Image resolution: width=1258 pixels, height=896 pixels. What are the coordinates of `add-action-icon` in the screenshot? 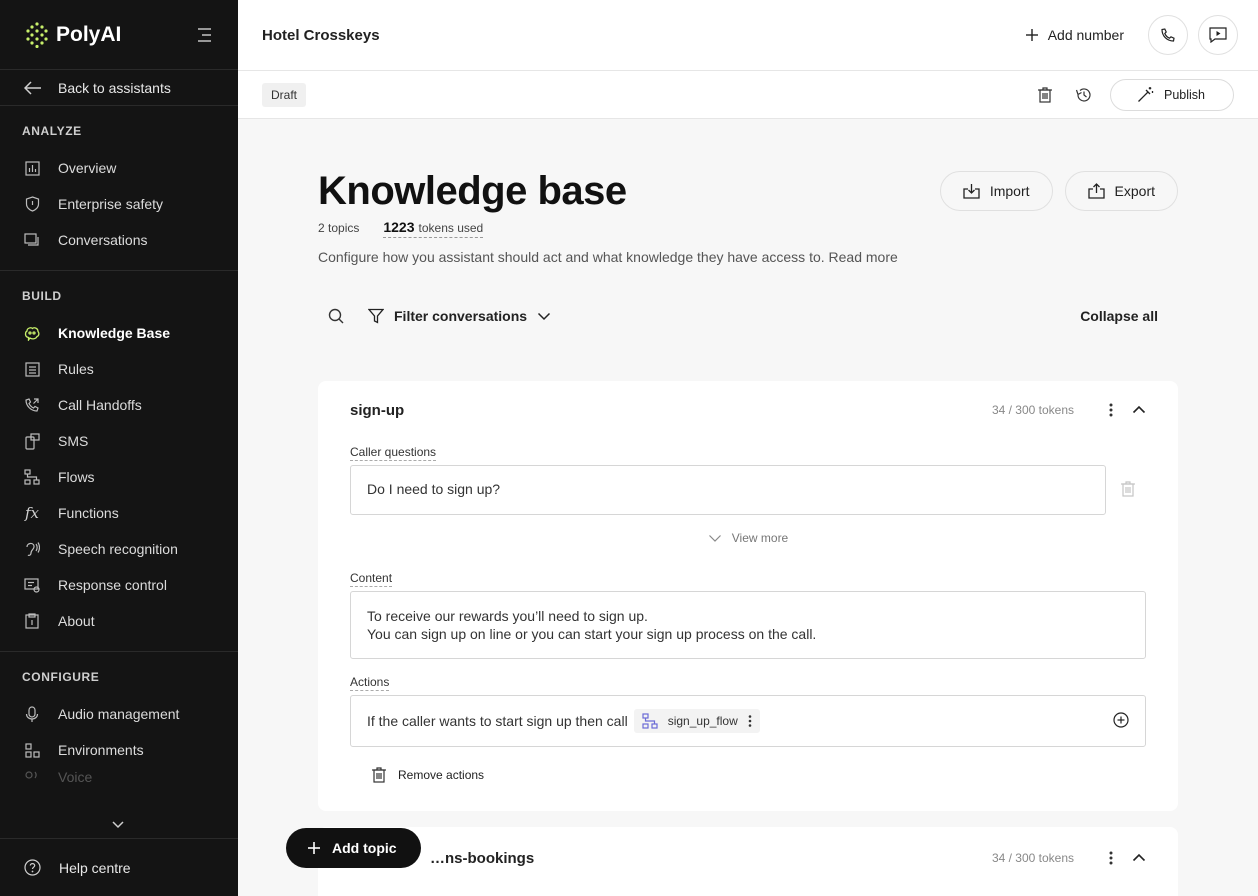 It's located at (1121, 721).